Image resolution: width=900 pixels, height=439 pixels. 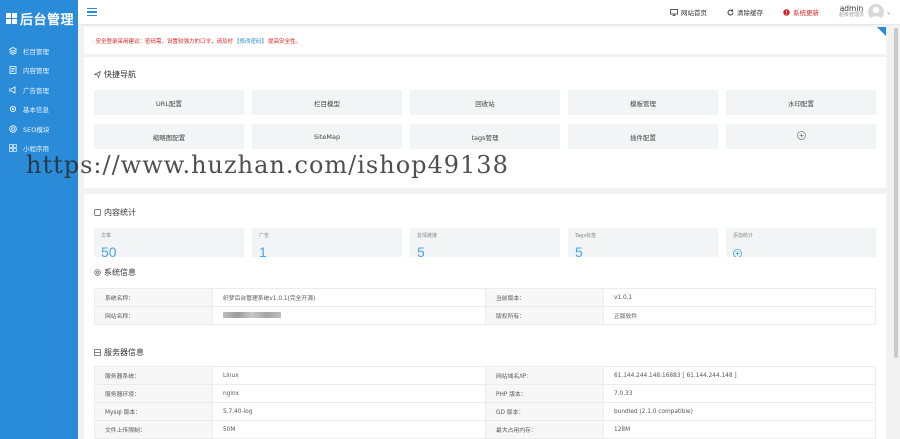 What do you see at coordinates (36, 110) in the screenshot?
I see `sidebar-item-label: 基本信息` at bounding box center [36, 110].